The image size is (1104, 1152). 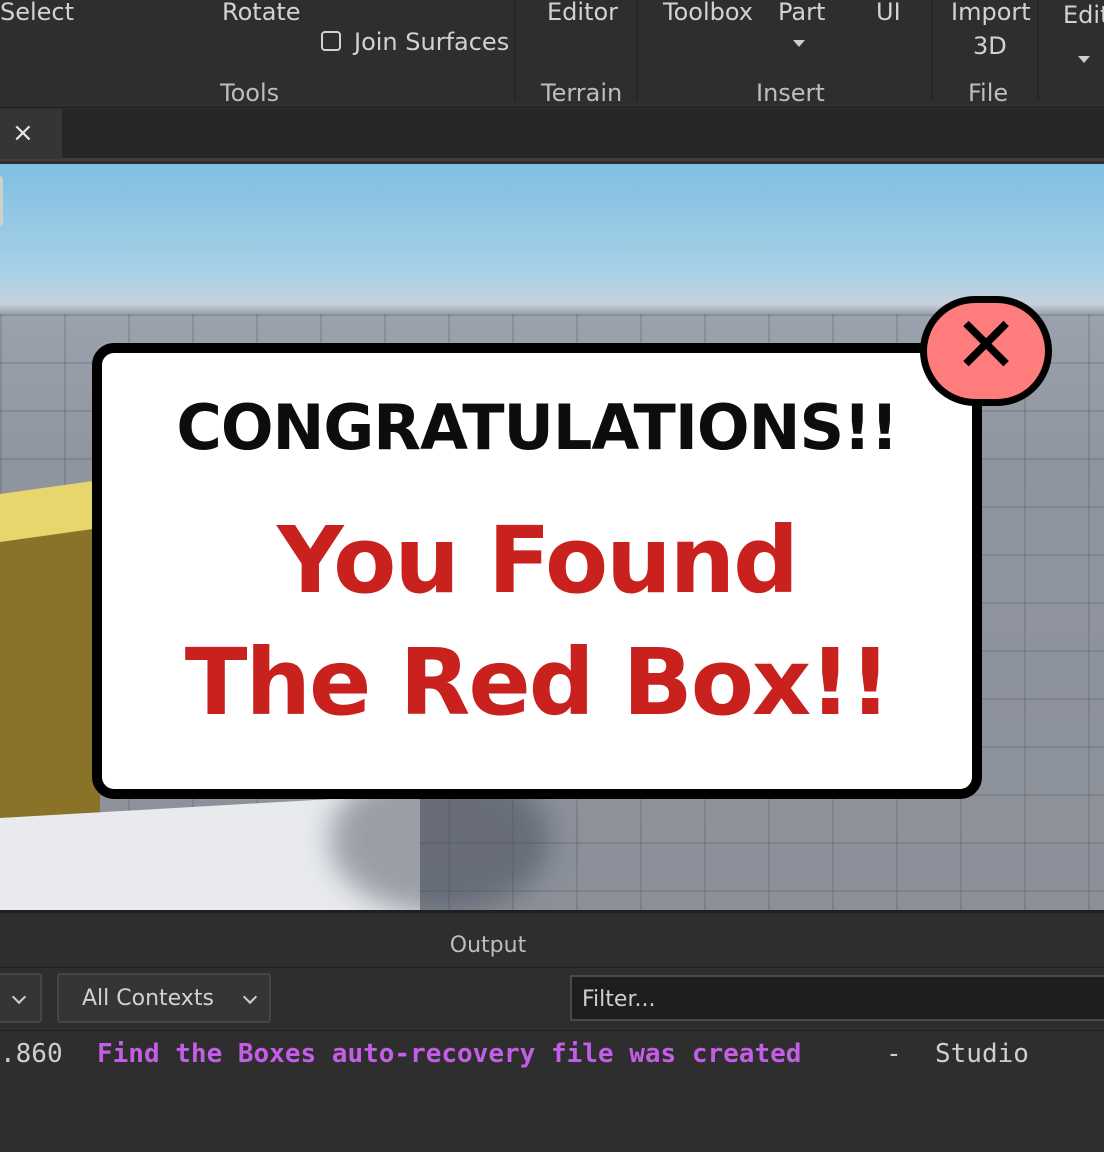 I want to click on yellow-box-side, so click(x=50, y=691).